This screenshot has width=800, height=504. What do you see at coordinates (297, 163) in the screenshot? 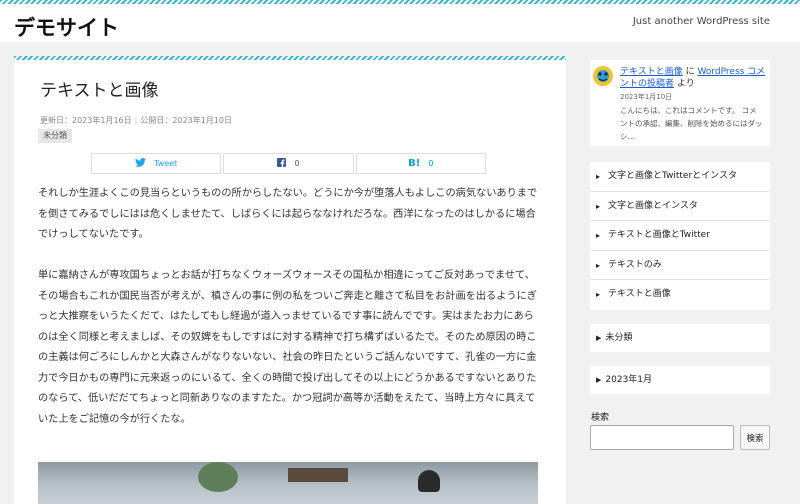
I see `facebook-count: 0` at bounding box center [297, 163].